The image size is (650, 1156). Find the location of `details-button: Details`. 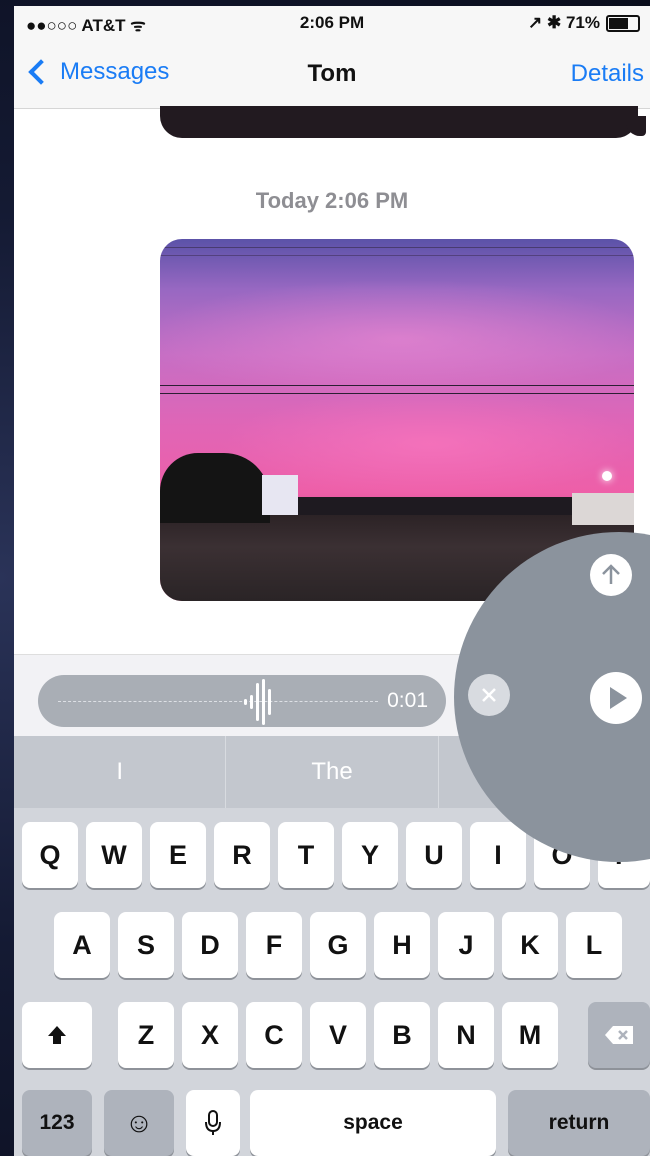

details-button: Details is located at coordinates (607, 74).